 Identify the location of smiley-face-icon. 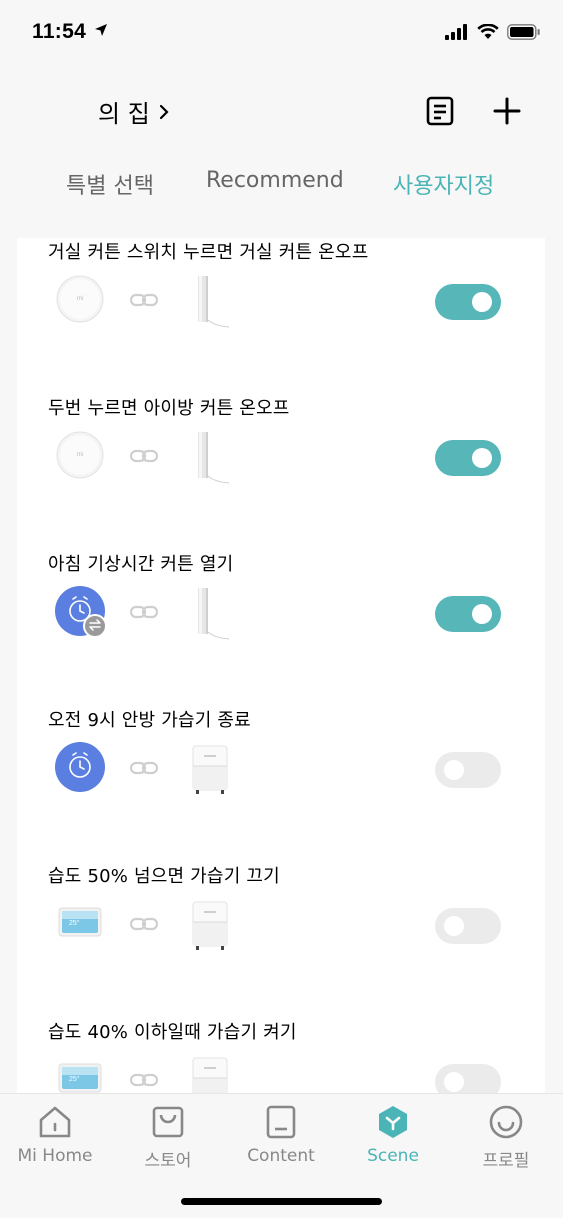
(506, 1122).